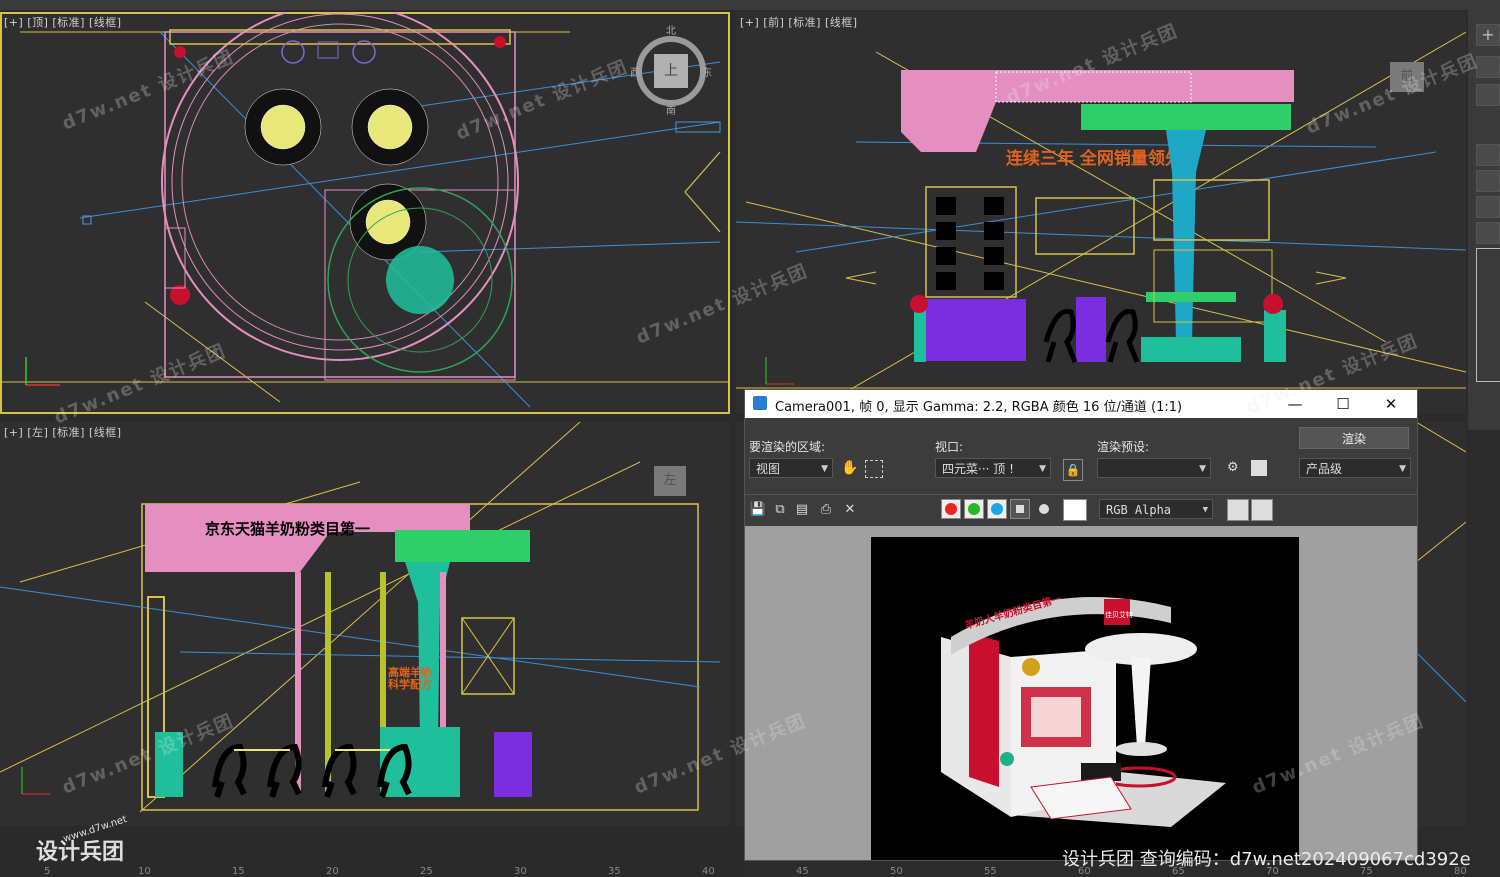  I want to click on render-badge-text: 佳贝艾特, so click(1119, 614).